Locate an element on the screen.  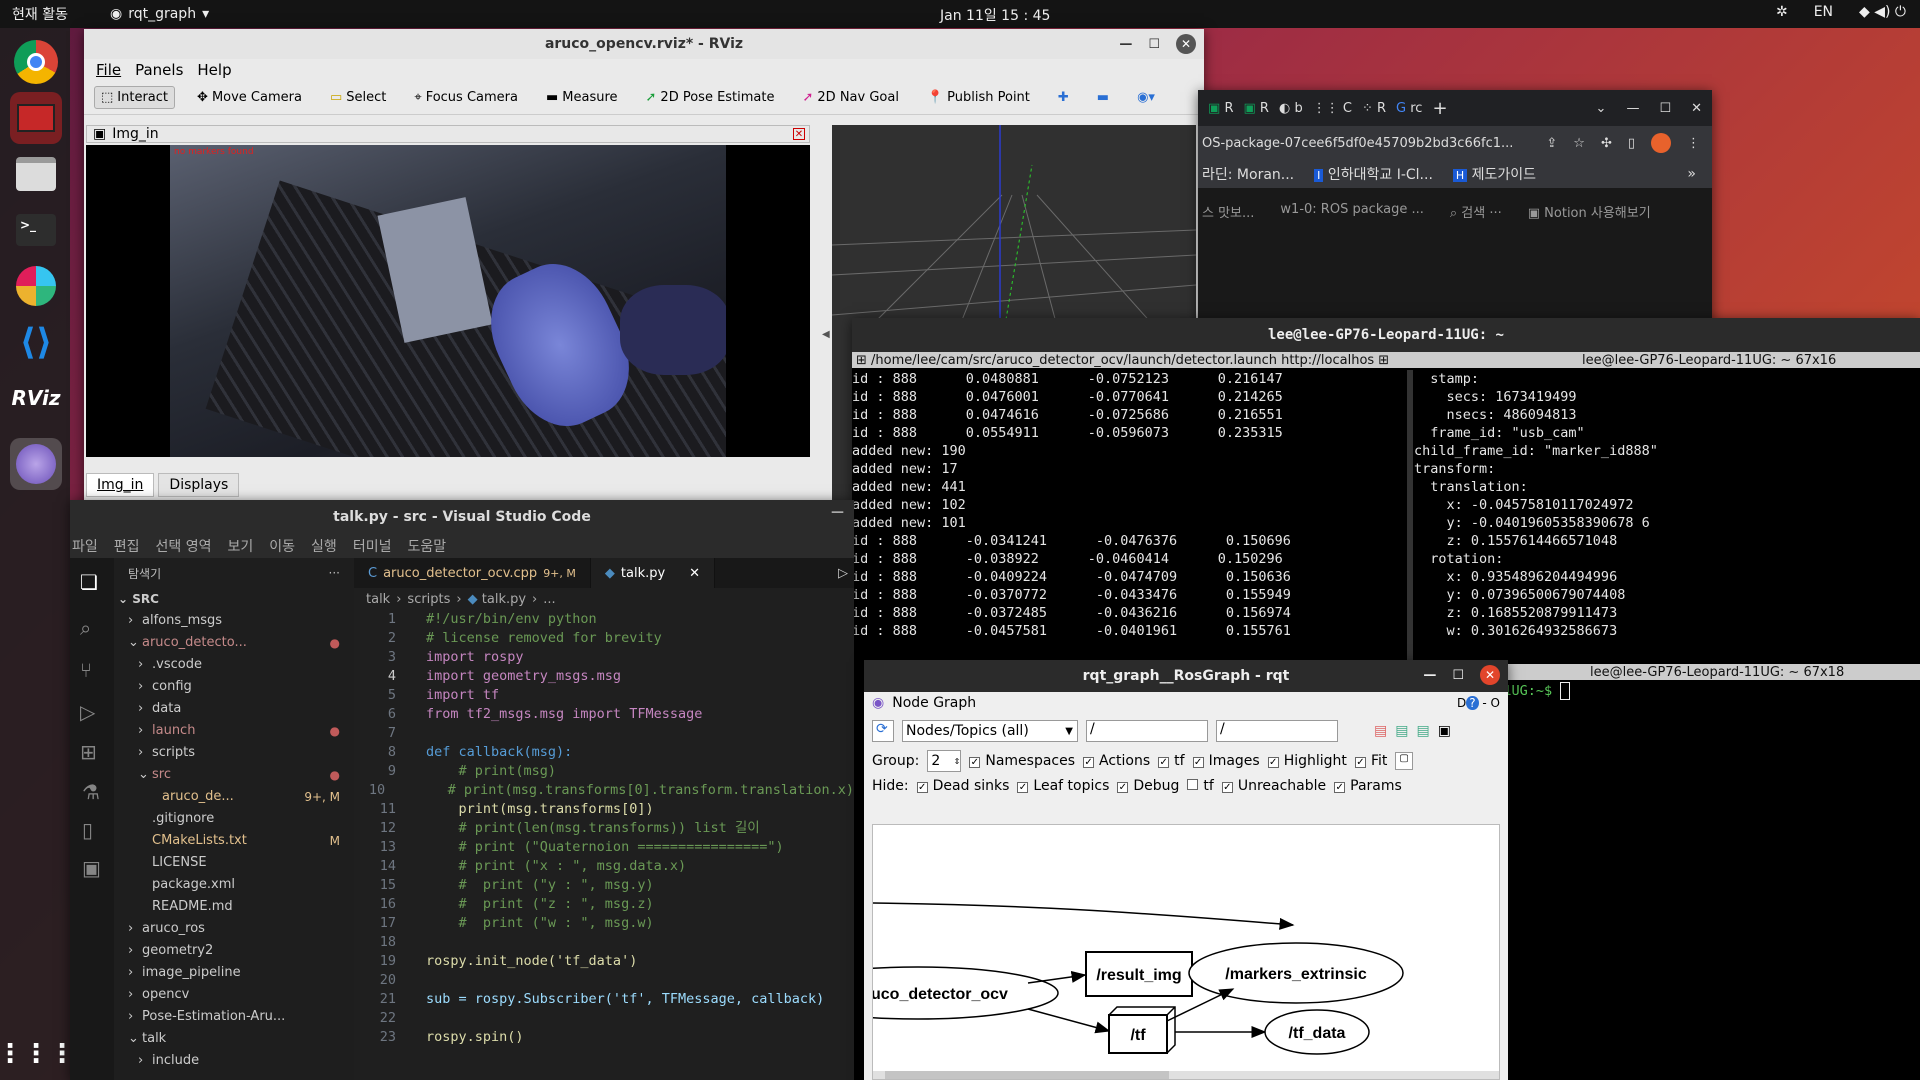
crumb-item: scripts is located at coordinates (428, 599).